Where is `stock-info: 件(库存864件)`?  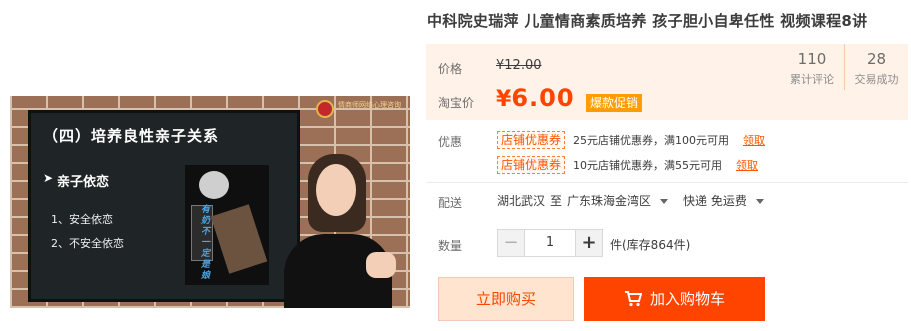 stock-info: 件(库存864件) is located at coordinates (650, 245).